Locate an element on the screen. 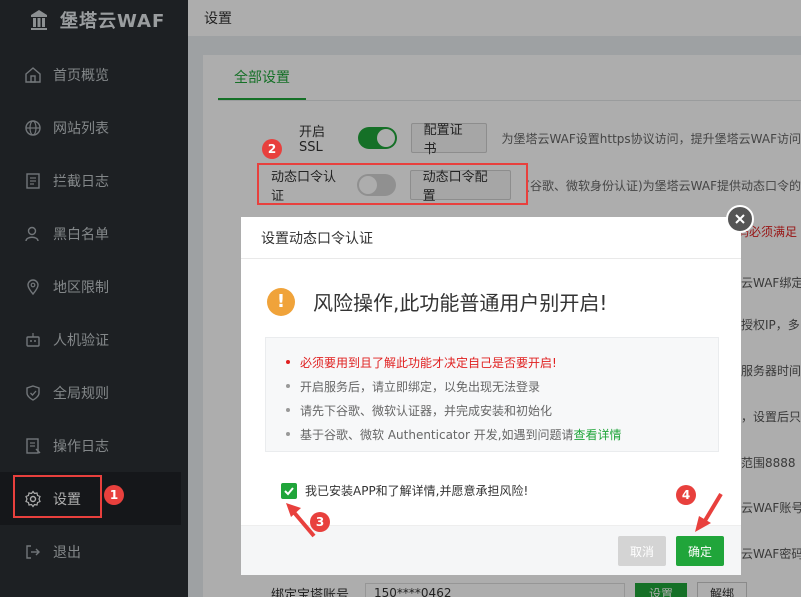 Image resolution: width=801 pixels, height=597 pixels. close-dialog-button is located at coordinates (740, 219).